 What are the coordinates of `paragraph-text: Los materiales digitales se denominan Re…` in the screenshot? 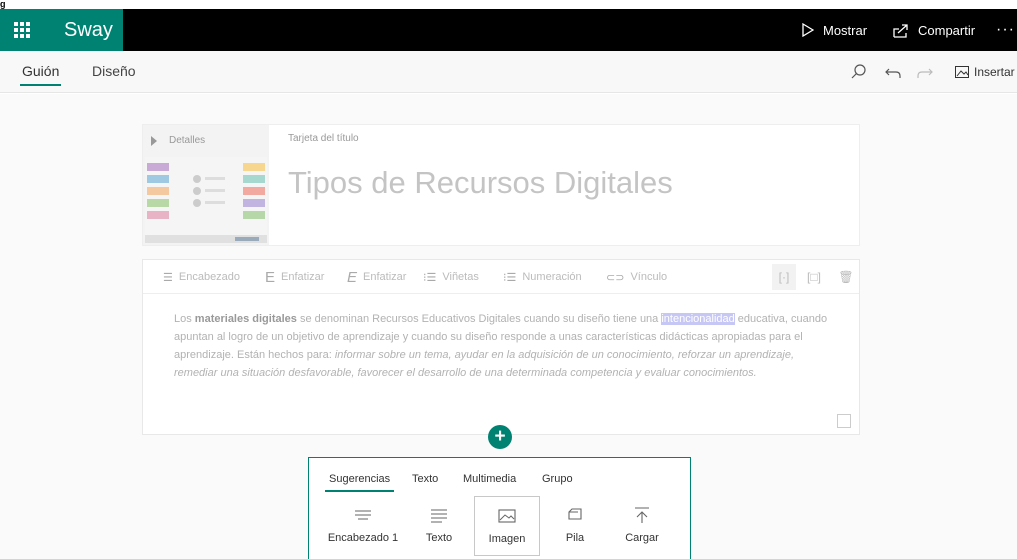 It's located at (504, 346).